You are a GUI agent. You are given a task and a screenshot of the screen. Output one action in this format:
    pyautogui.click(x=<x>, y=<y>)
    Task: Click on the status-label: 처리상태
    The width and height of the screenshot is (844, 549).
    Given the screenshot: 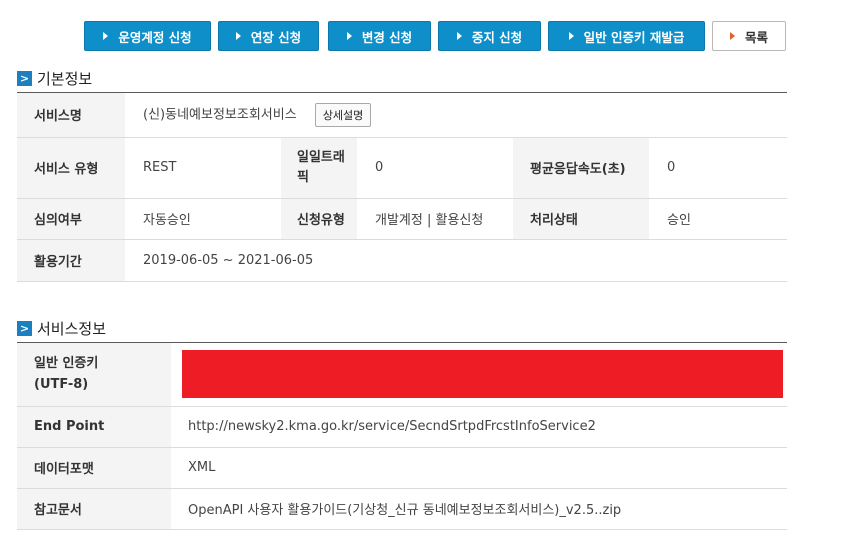 What is the action you would take?
    pyautogui.click(x=581, y=219)
    